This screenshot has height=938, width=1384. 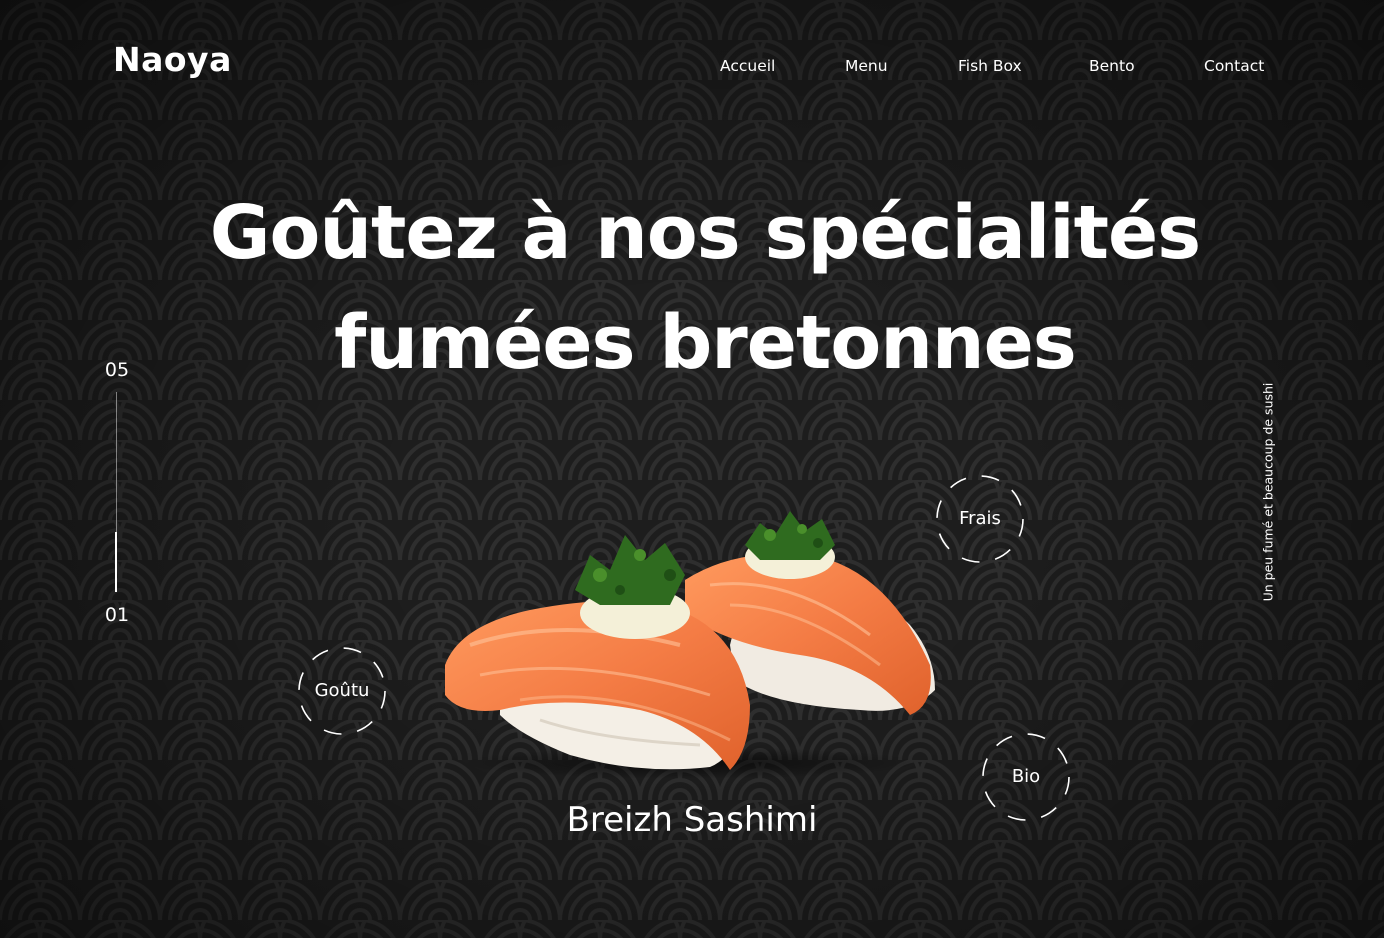 What do you see at coordinates (866, 66) in the screenshot?
I see `nav-link-menu: Menu` at bounding box center [866, 66].